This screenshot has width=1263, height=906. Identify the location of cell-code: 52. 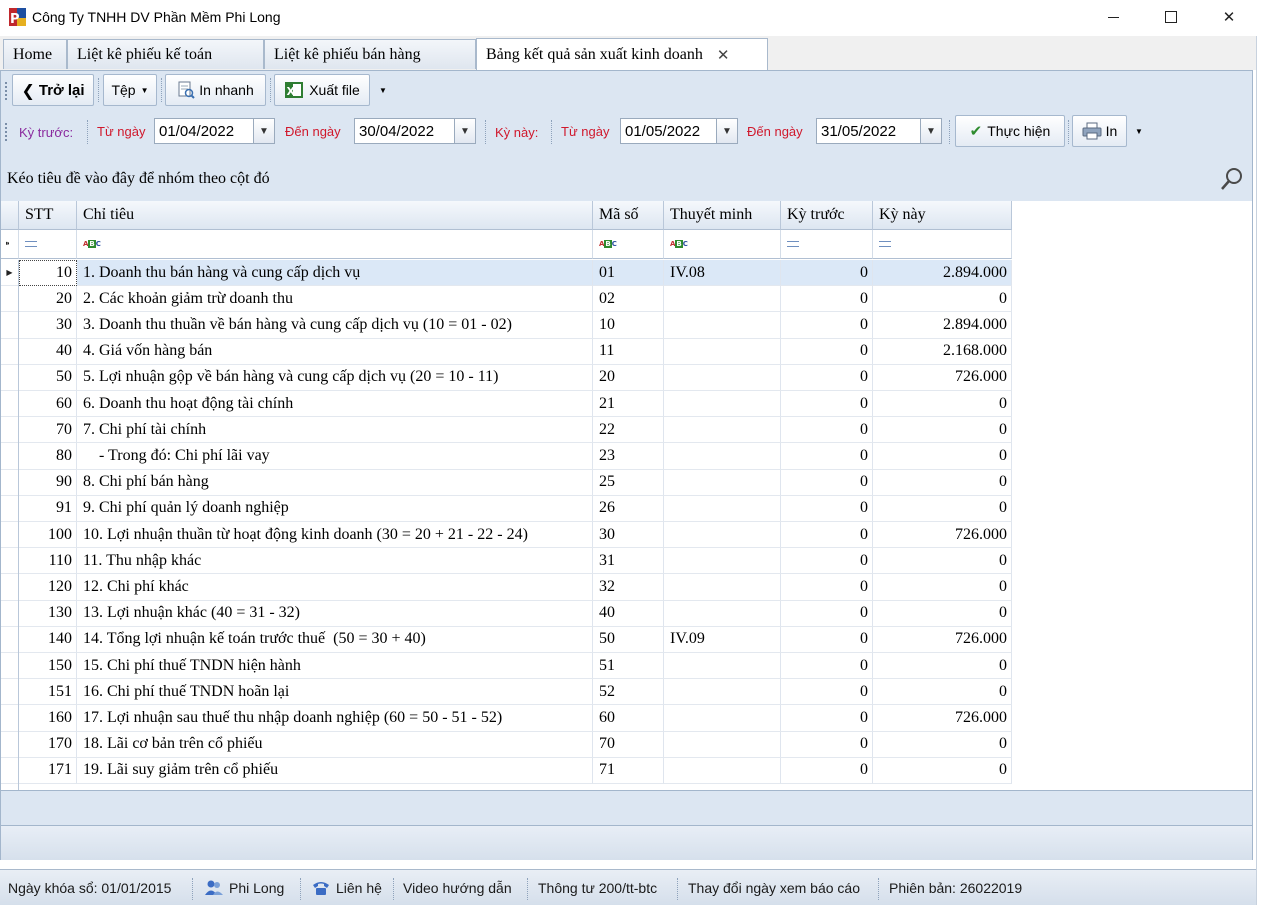
(628, 692).